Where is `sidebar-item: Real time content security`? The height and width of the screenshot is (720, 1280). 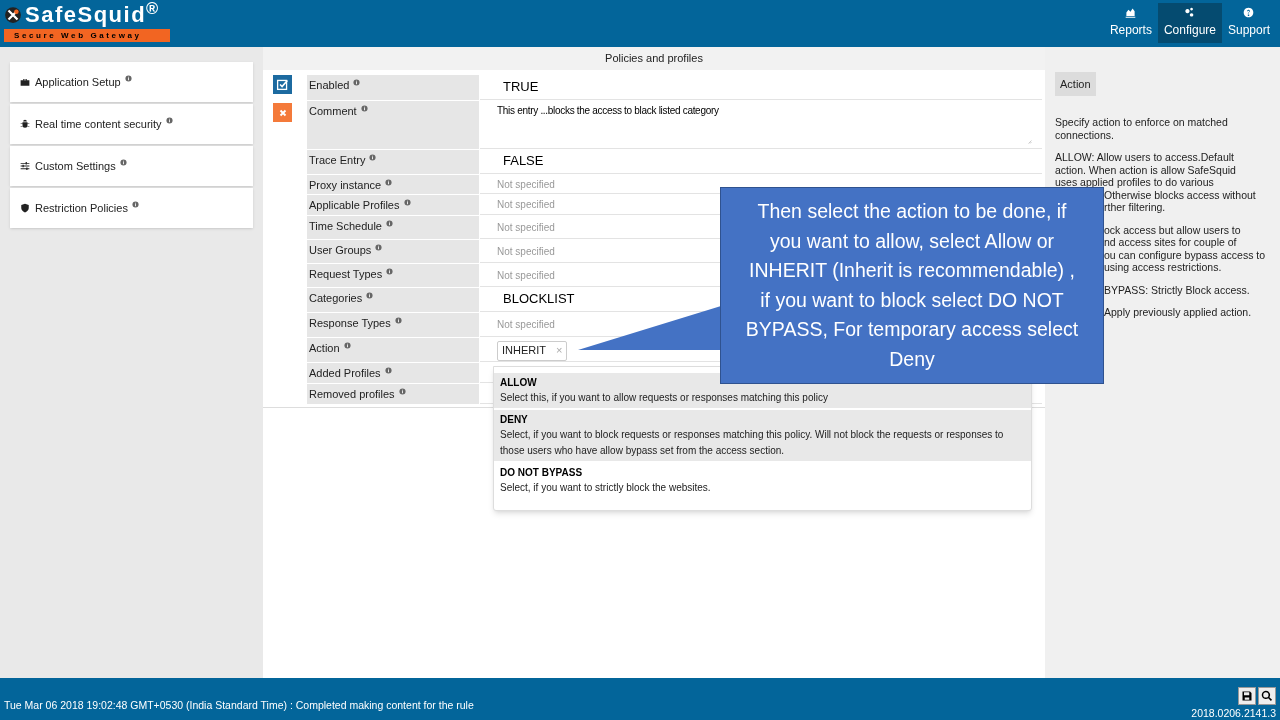 sidebar-item: Real time content security is located at coordinates (131, 124).